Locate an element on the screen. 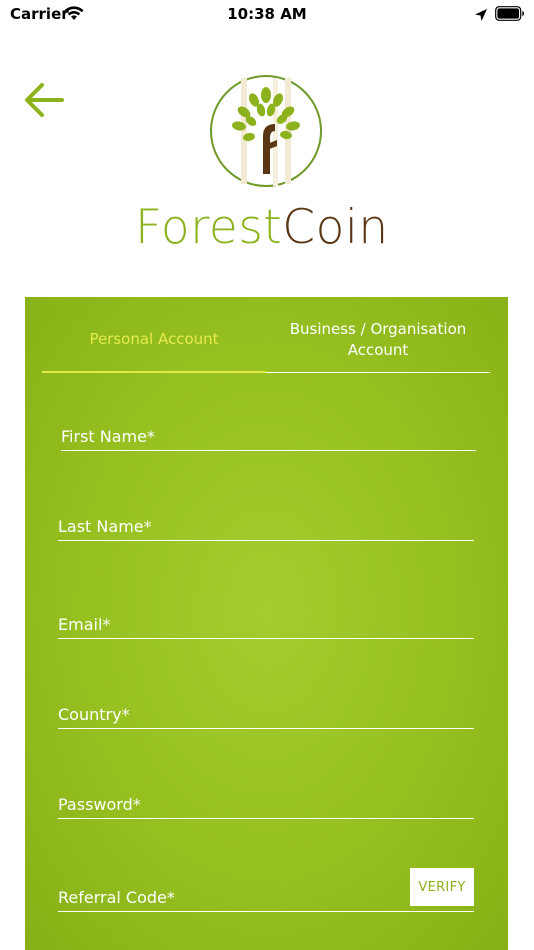  logo-text-forest: Forest is located at coordinates (209, 227).